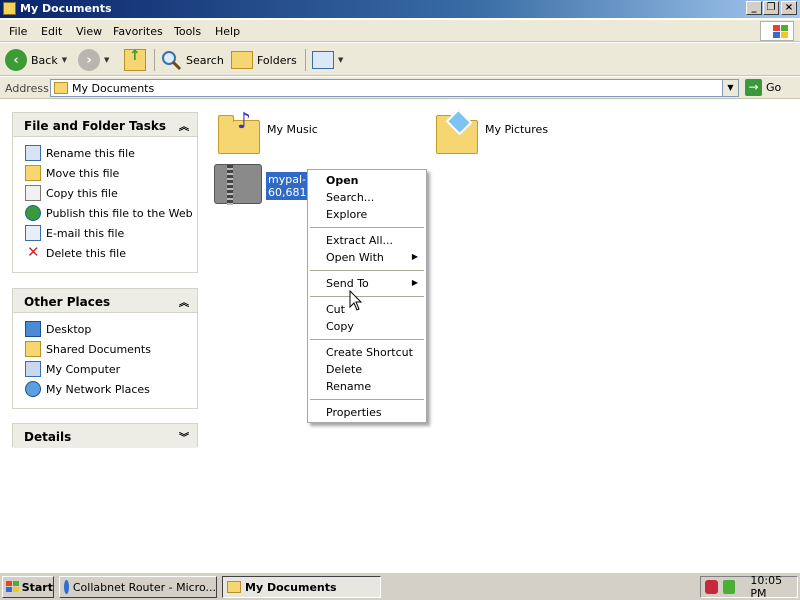 This screenshot has width=800, height=600. What do you see at coordinates (33, 252) in the screenshot?
I see `delete-icon: ✕` at bounding box center [33, 252].